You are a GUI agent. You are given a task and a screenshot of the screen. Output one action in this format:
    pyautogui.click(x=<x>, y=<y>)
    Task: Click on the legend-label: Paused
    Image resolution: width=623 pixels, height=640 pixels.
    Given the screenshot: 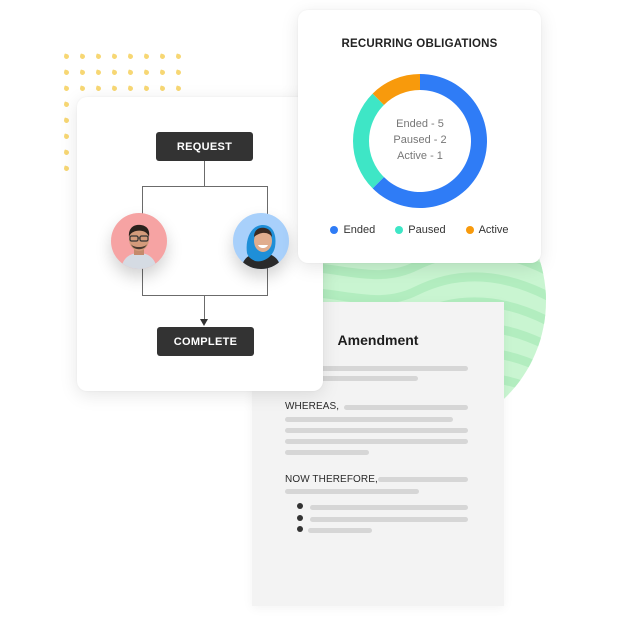 What is the action you would take?
    pyautogui.click(x=427, y=230)
    